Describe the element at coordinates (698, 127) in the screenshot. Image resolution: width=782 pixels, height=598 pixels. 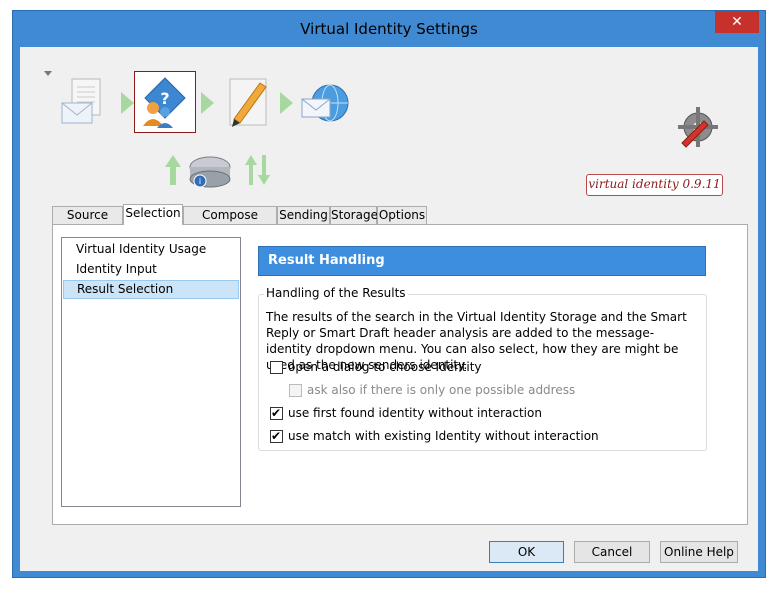
I see `settings-tools-icon` at that location.